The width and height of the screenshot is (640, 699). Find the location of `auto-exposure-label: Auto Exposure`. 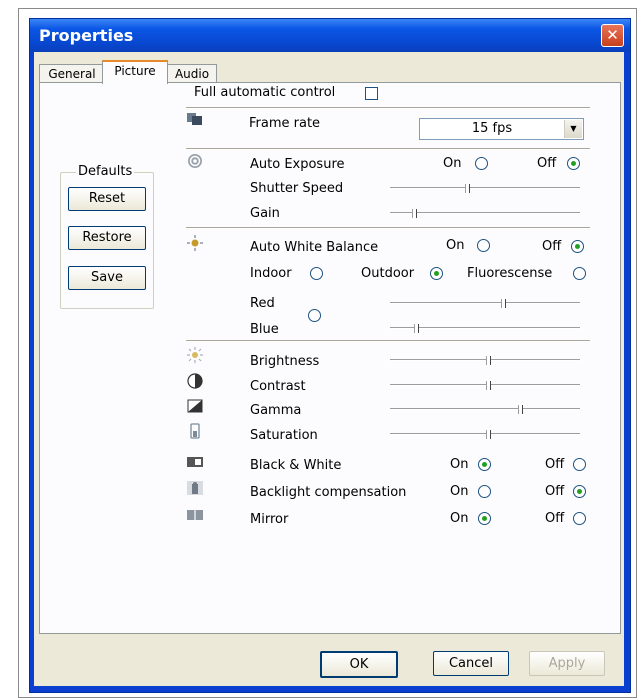

auto-exposure-label: Auto Exposure is located at coordinates (297, 164).